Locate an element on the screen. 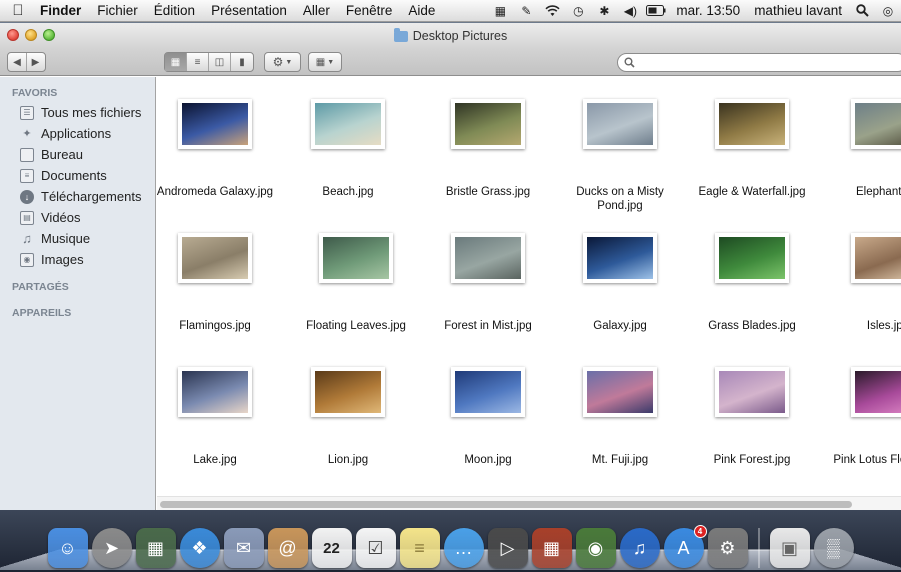 The width and height of the screenshot is (901, 572). horizontal-scrollbar is located at coordinates (529, 503).